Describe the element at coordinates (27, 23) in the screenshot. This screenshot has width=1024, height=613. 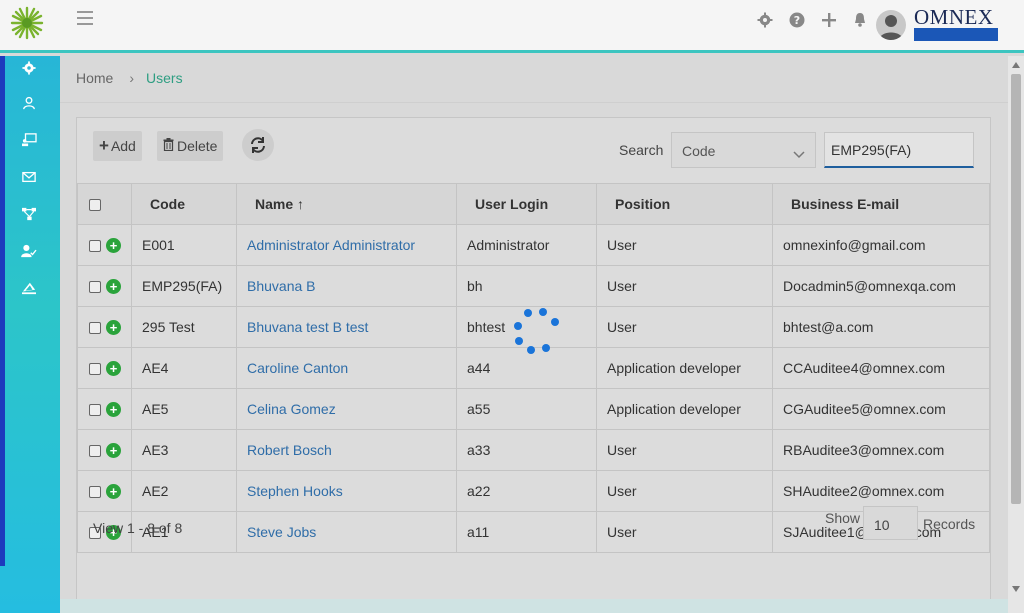
I see `app-logo` at that location.